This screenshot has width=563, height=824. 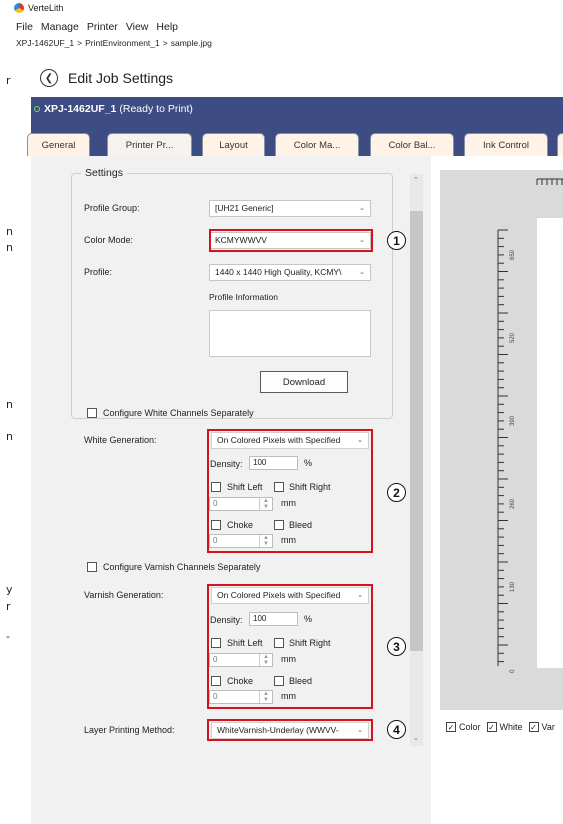 I want to click on white-generation-label: White Generation:, so click(x=120, y=440).